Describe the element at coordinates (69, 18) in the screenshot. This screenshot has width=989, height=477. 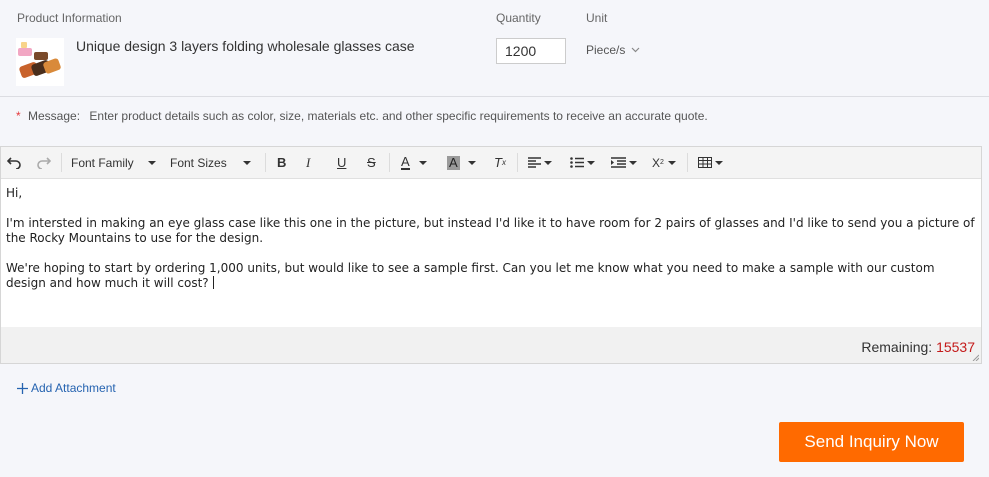
I see `product-info-header: Product Information` at that location.